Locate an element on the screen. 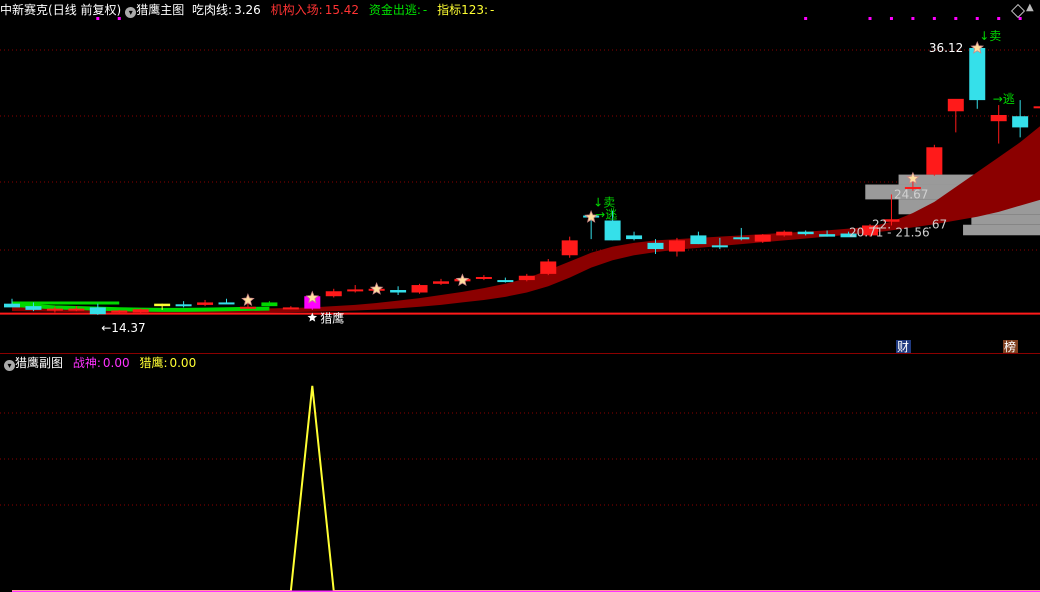  lie-ying-label: 猎鹰 is located at coordinates (332, 318).